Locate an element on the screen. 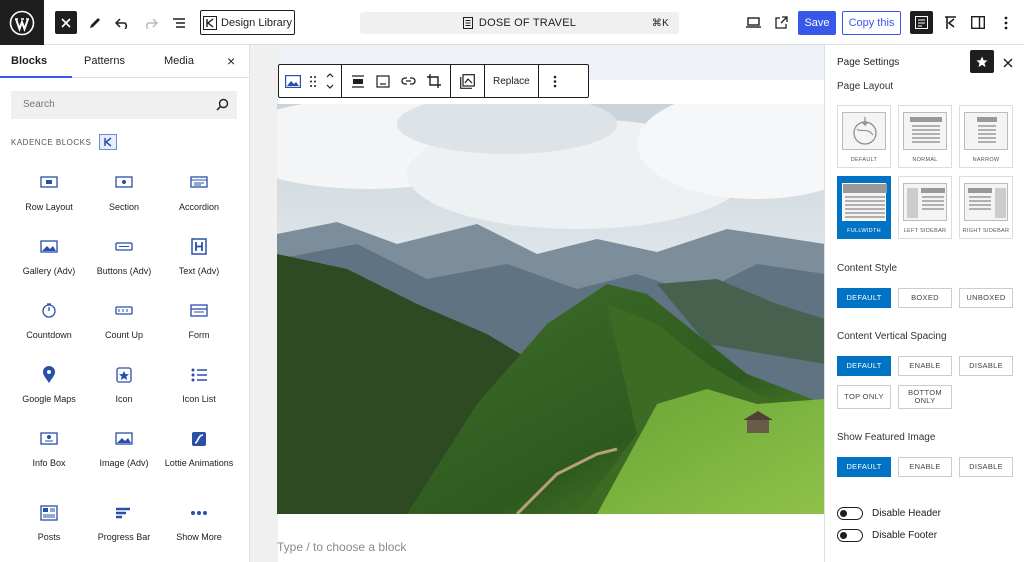 The image size is (1024, 562). close-panel-button is located at coordinates (1008, 64).